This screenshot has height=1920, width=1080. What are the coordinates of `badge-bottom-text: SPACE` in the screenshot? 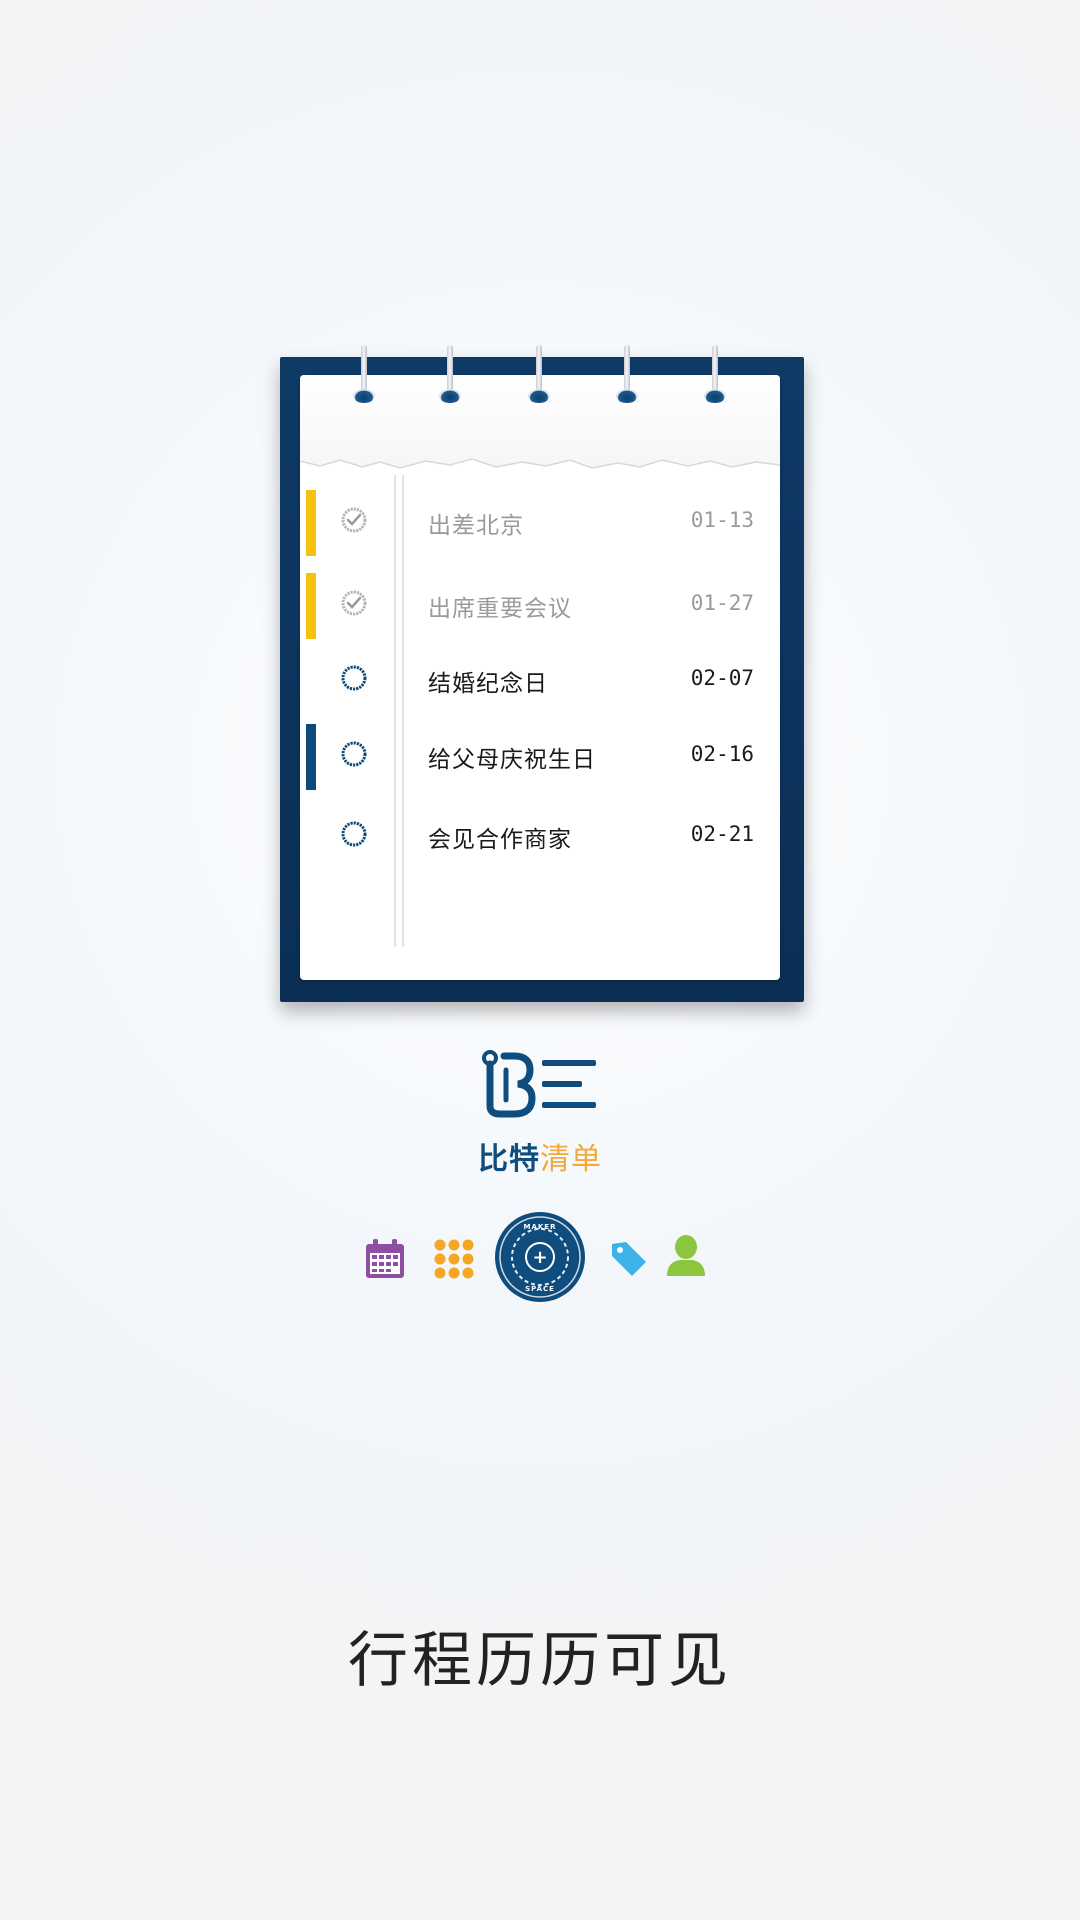 It's located at (540, 1289).